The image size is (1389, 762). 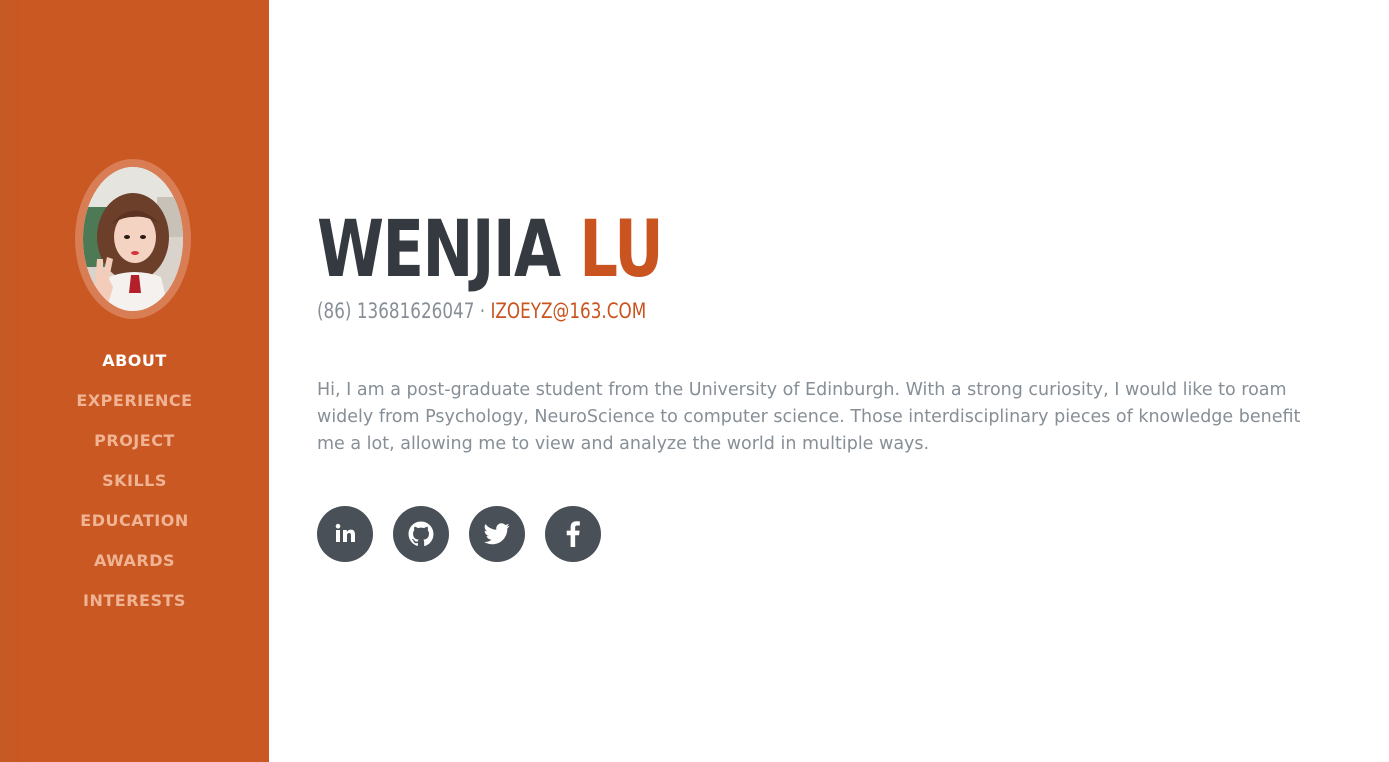 I want to click on avatar, so click(x=133, y=239).